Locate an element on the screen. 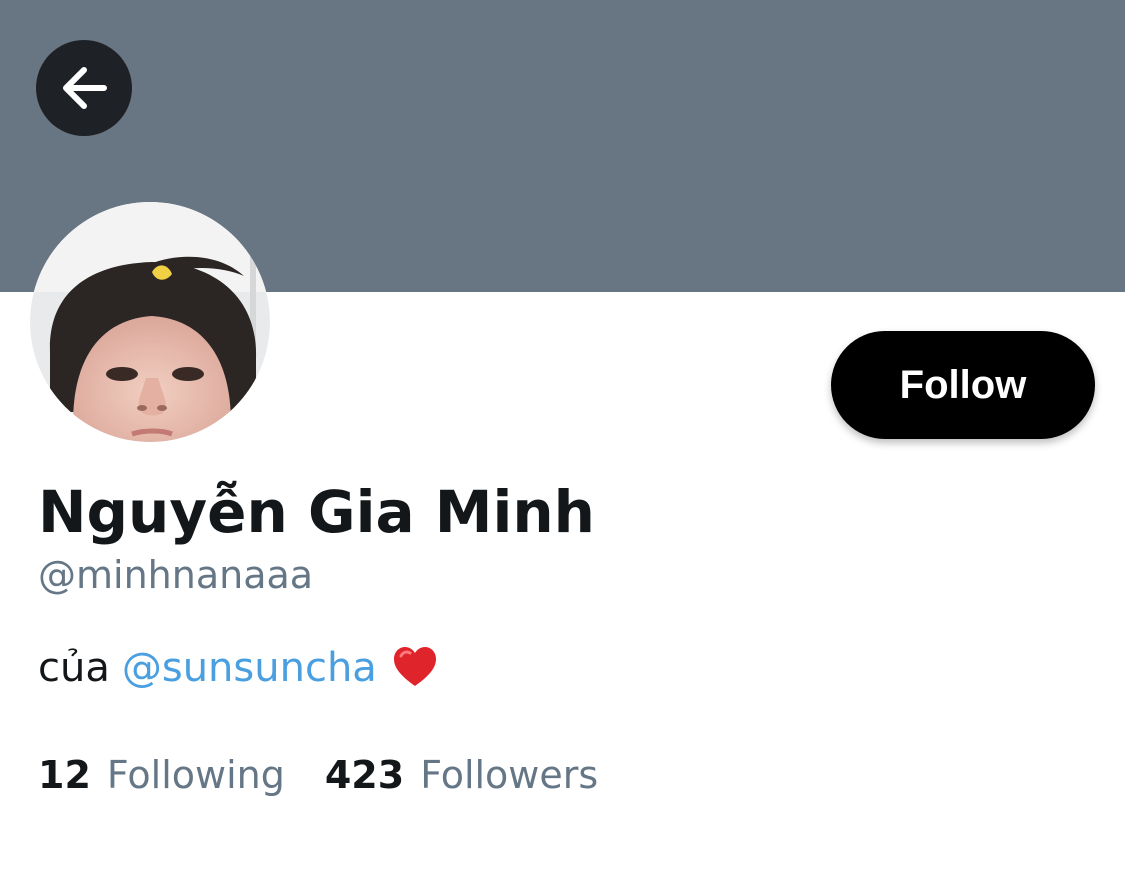 The height and width of the screenshot is (869, 1125). follow-button: Follow is located at coordinates (963, 385).